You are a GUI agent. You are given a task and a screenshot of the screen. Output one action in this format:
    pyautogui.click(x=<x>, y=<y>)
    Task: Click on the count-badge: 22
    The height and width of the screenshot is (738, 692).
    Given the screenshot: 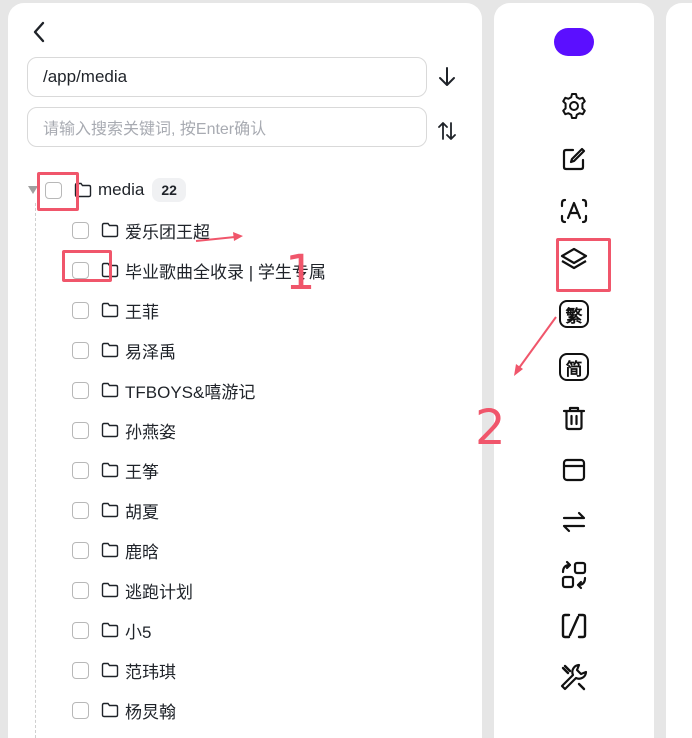 What is the action you would take?
    pyautogui.click(x=169, y=190)
    